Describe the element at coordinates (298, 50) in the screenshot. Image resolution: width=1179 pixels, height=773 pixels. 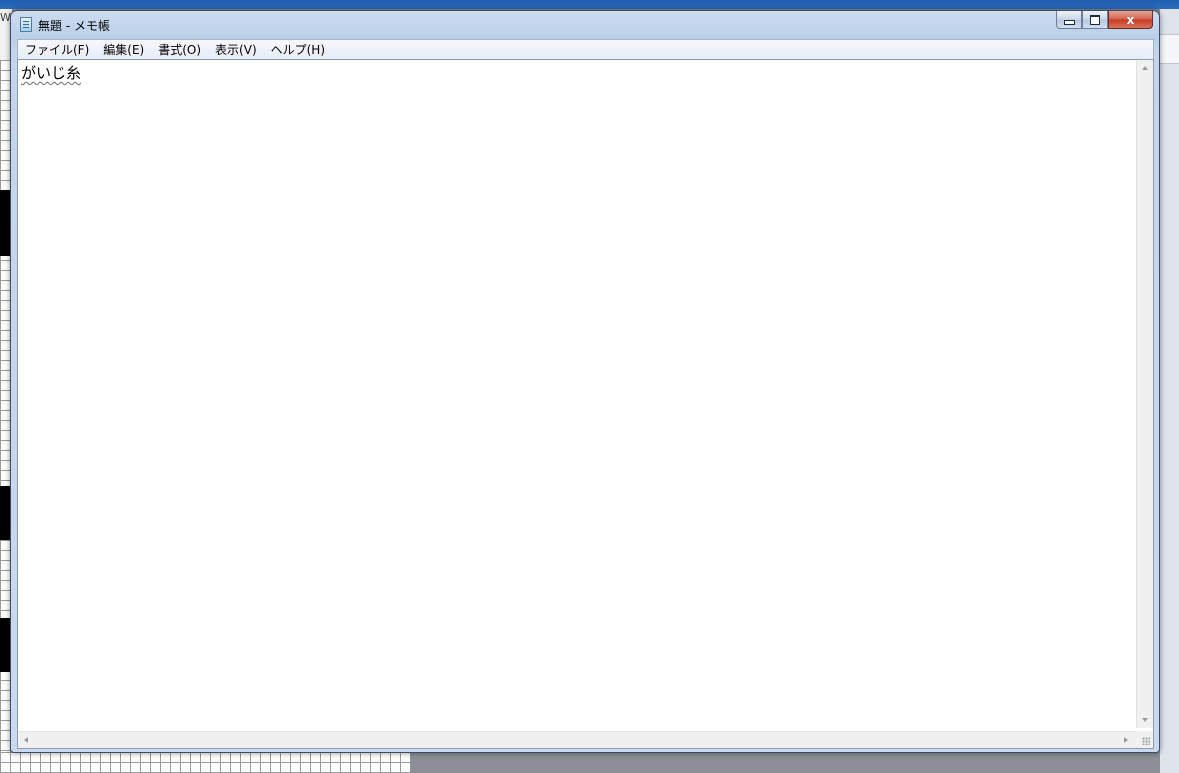
I see `menu-help: ヘルプ(H)` at that location.